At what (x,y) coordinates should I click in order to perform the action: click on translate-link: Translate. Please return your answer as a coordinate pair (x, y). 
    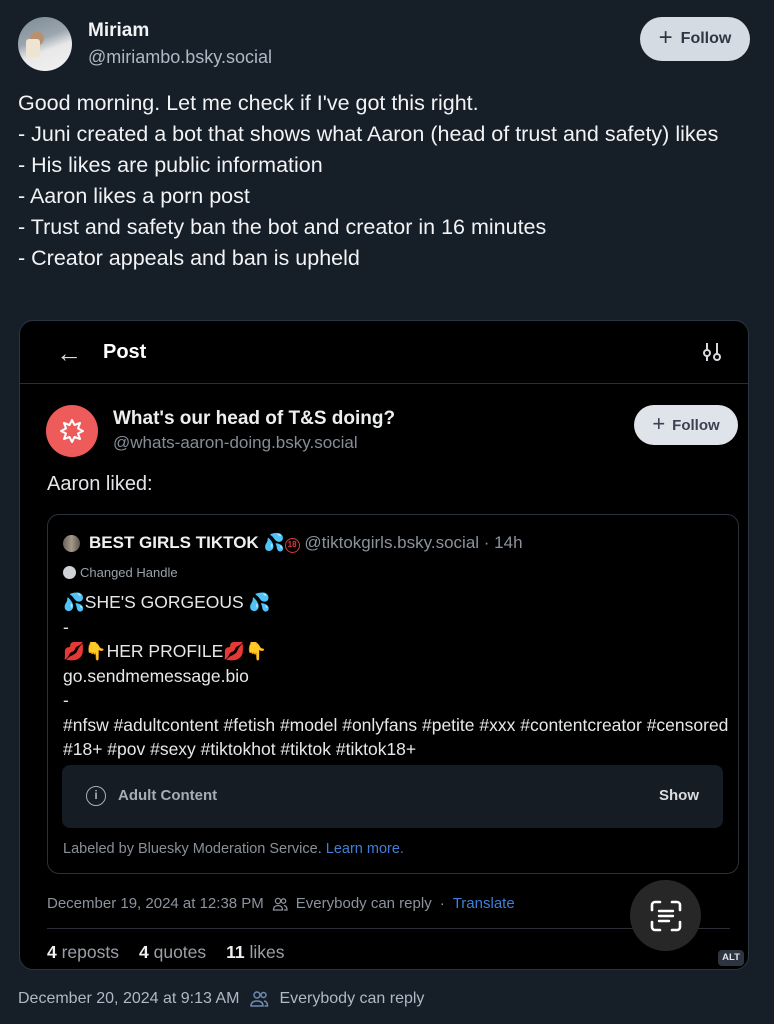
    Looking at the image, I should click on (483, 903).